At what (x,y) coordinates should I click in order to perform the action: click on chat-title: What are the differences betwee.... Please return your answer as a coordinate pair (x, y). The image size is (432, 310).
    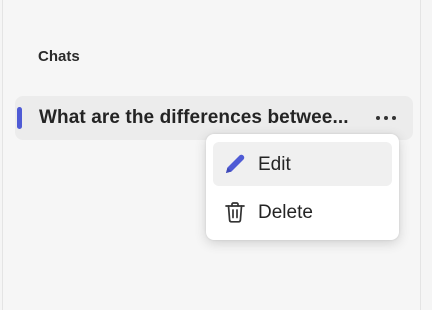
    Looking at the image, I should click on (194, 117).